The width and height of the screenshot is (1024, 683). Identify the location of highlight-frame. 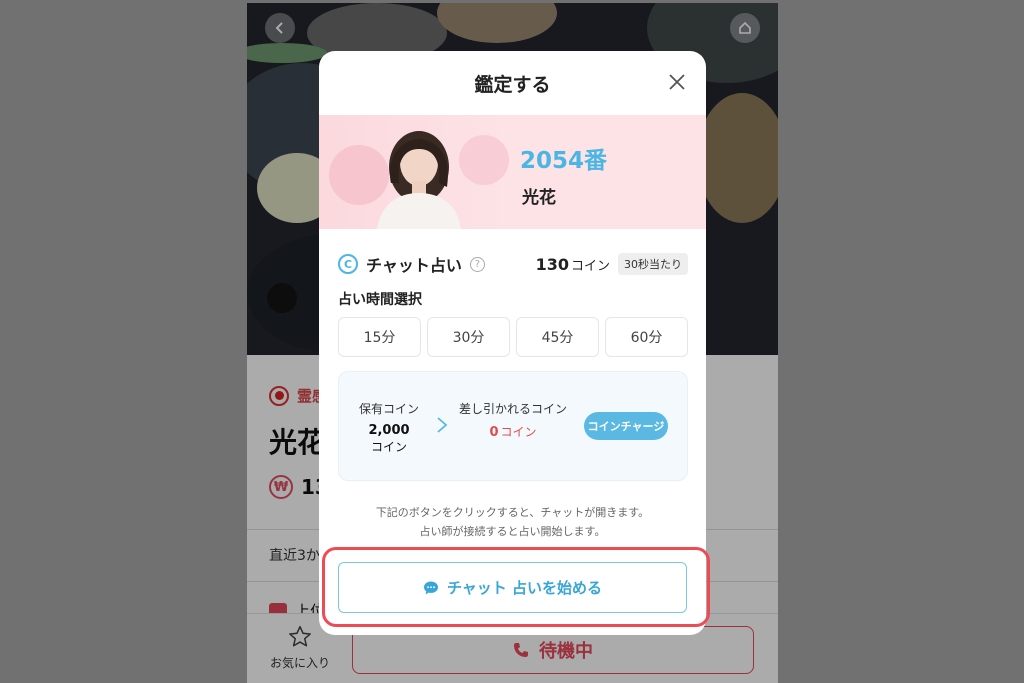
(516, 587).